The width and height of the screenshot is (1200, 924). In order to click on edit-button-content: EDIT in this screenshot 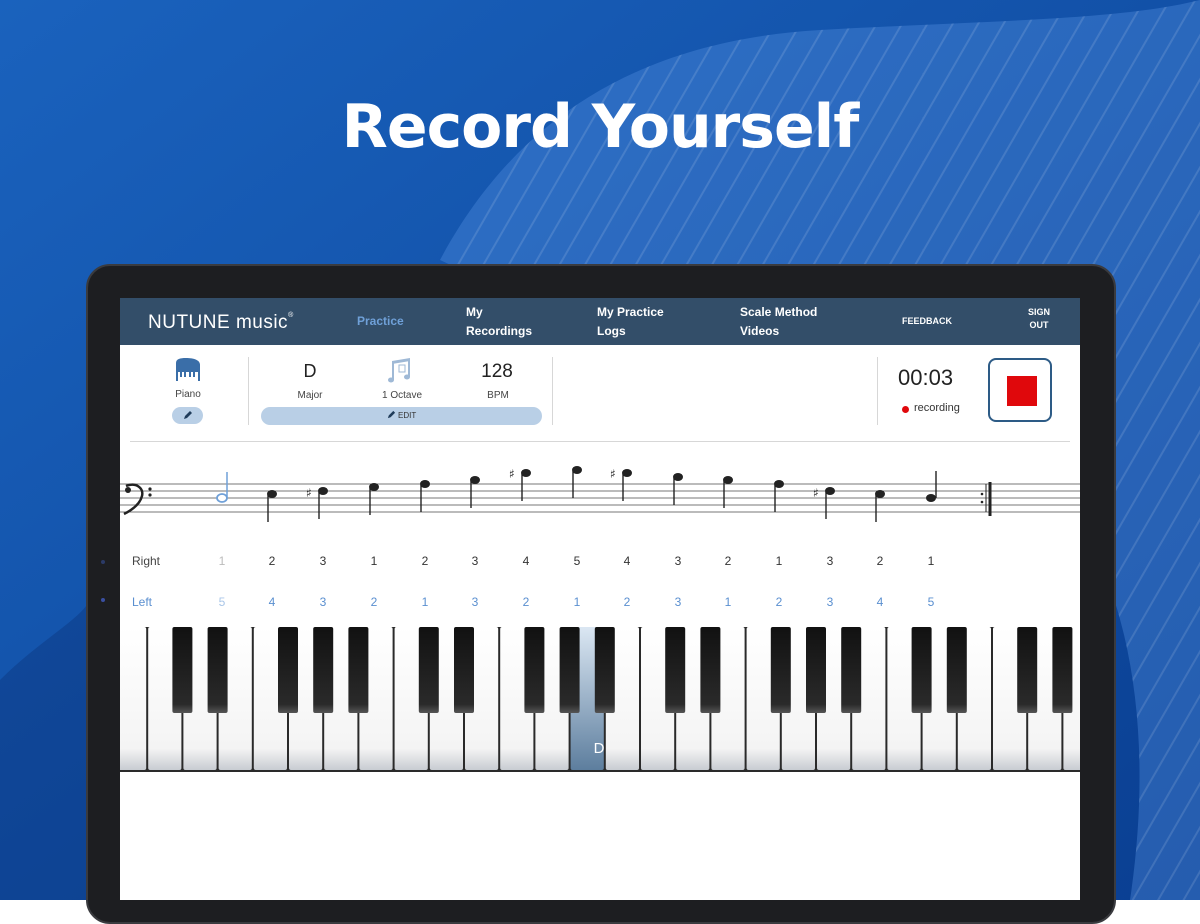, I will do `click(401, 415)`.